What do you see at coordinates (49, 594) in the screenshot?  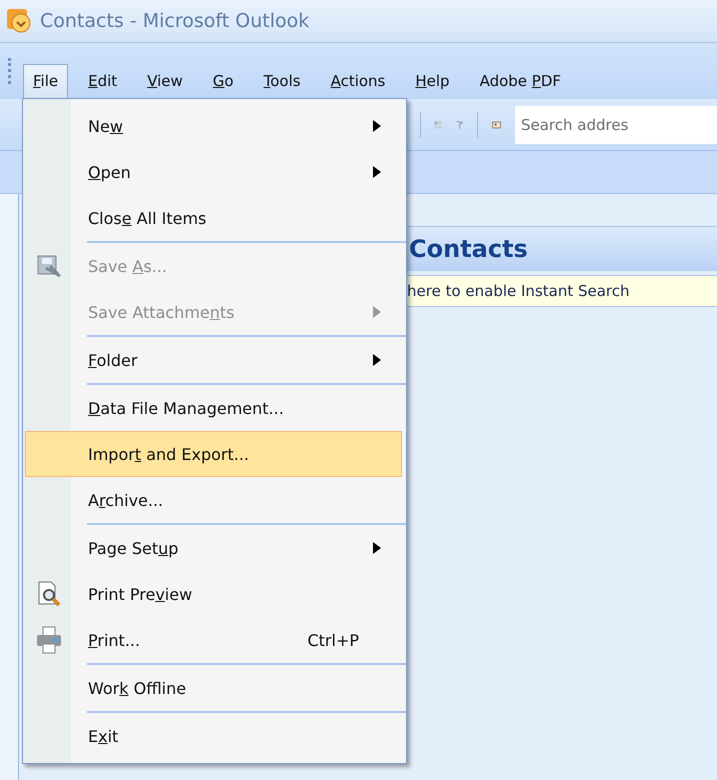 I see `print-preview-icon` at bounding box center [49, 594].